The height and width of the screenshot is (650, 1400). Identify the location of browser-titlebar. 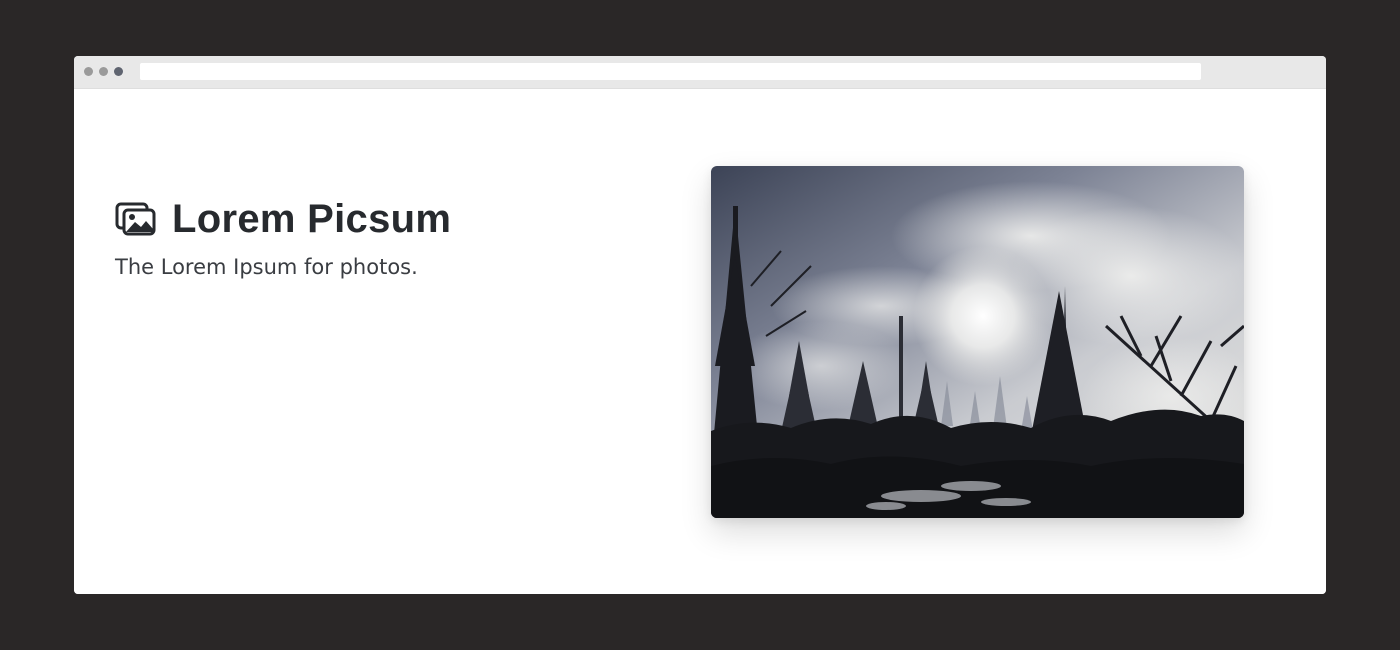
(700, 72).